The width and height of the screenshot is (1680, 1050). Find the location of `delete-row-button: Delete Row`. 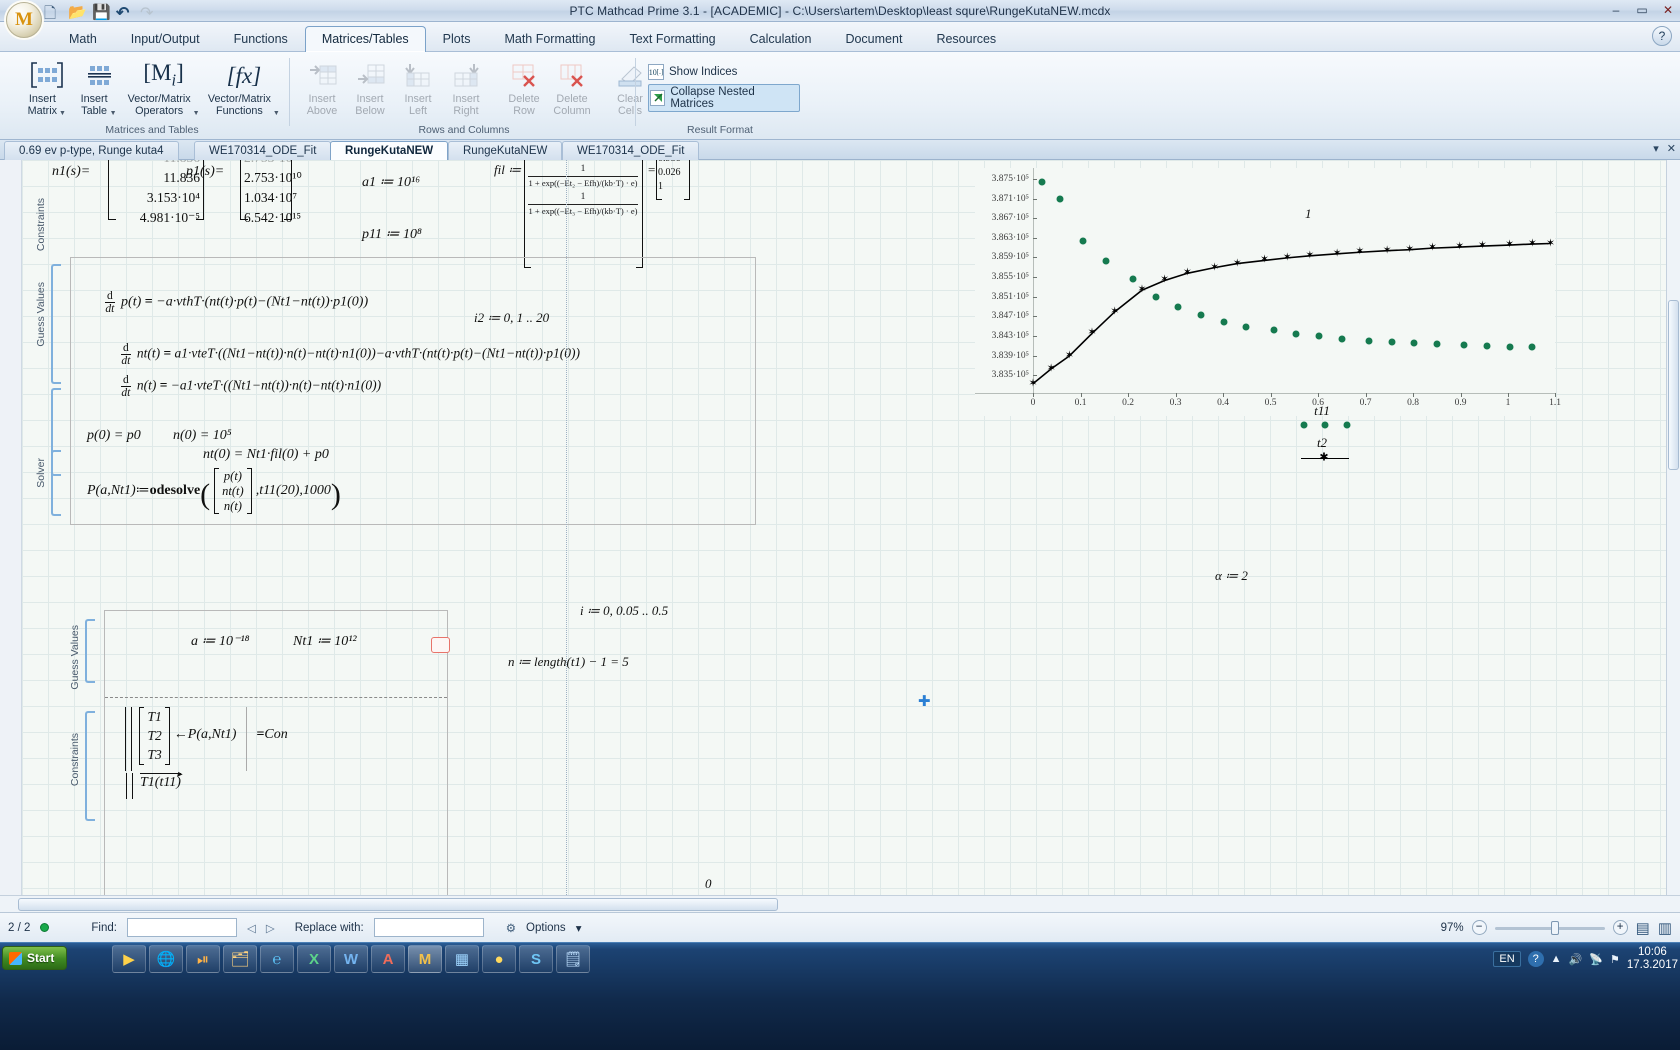

delete-row-button: Delete Row is located at coordinates (524, 88).